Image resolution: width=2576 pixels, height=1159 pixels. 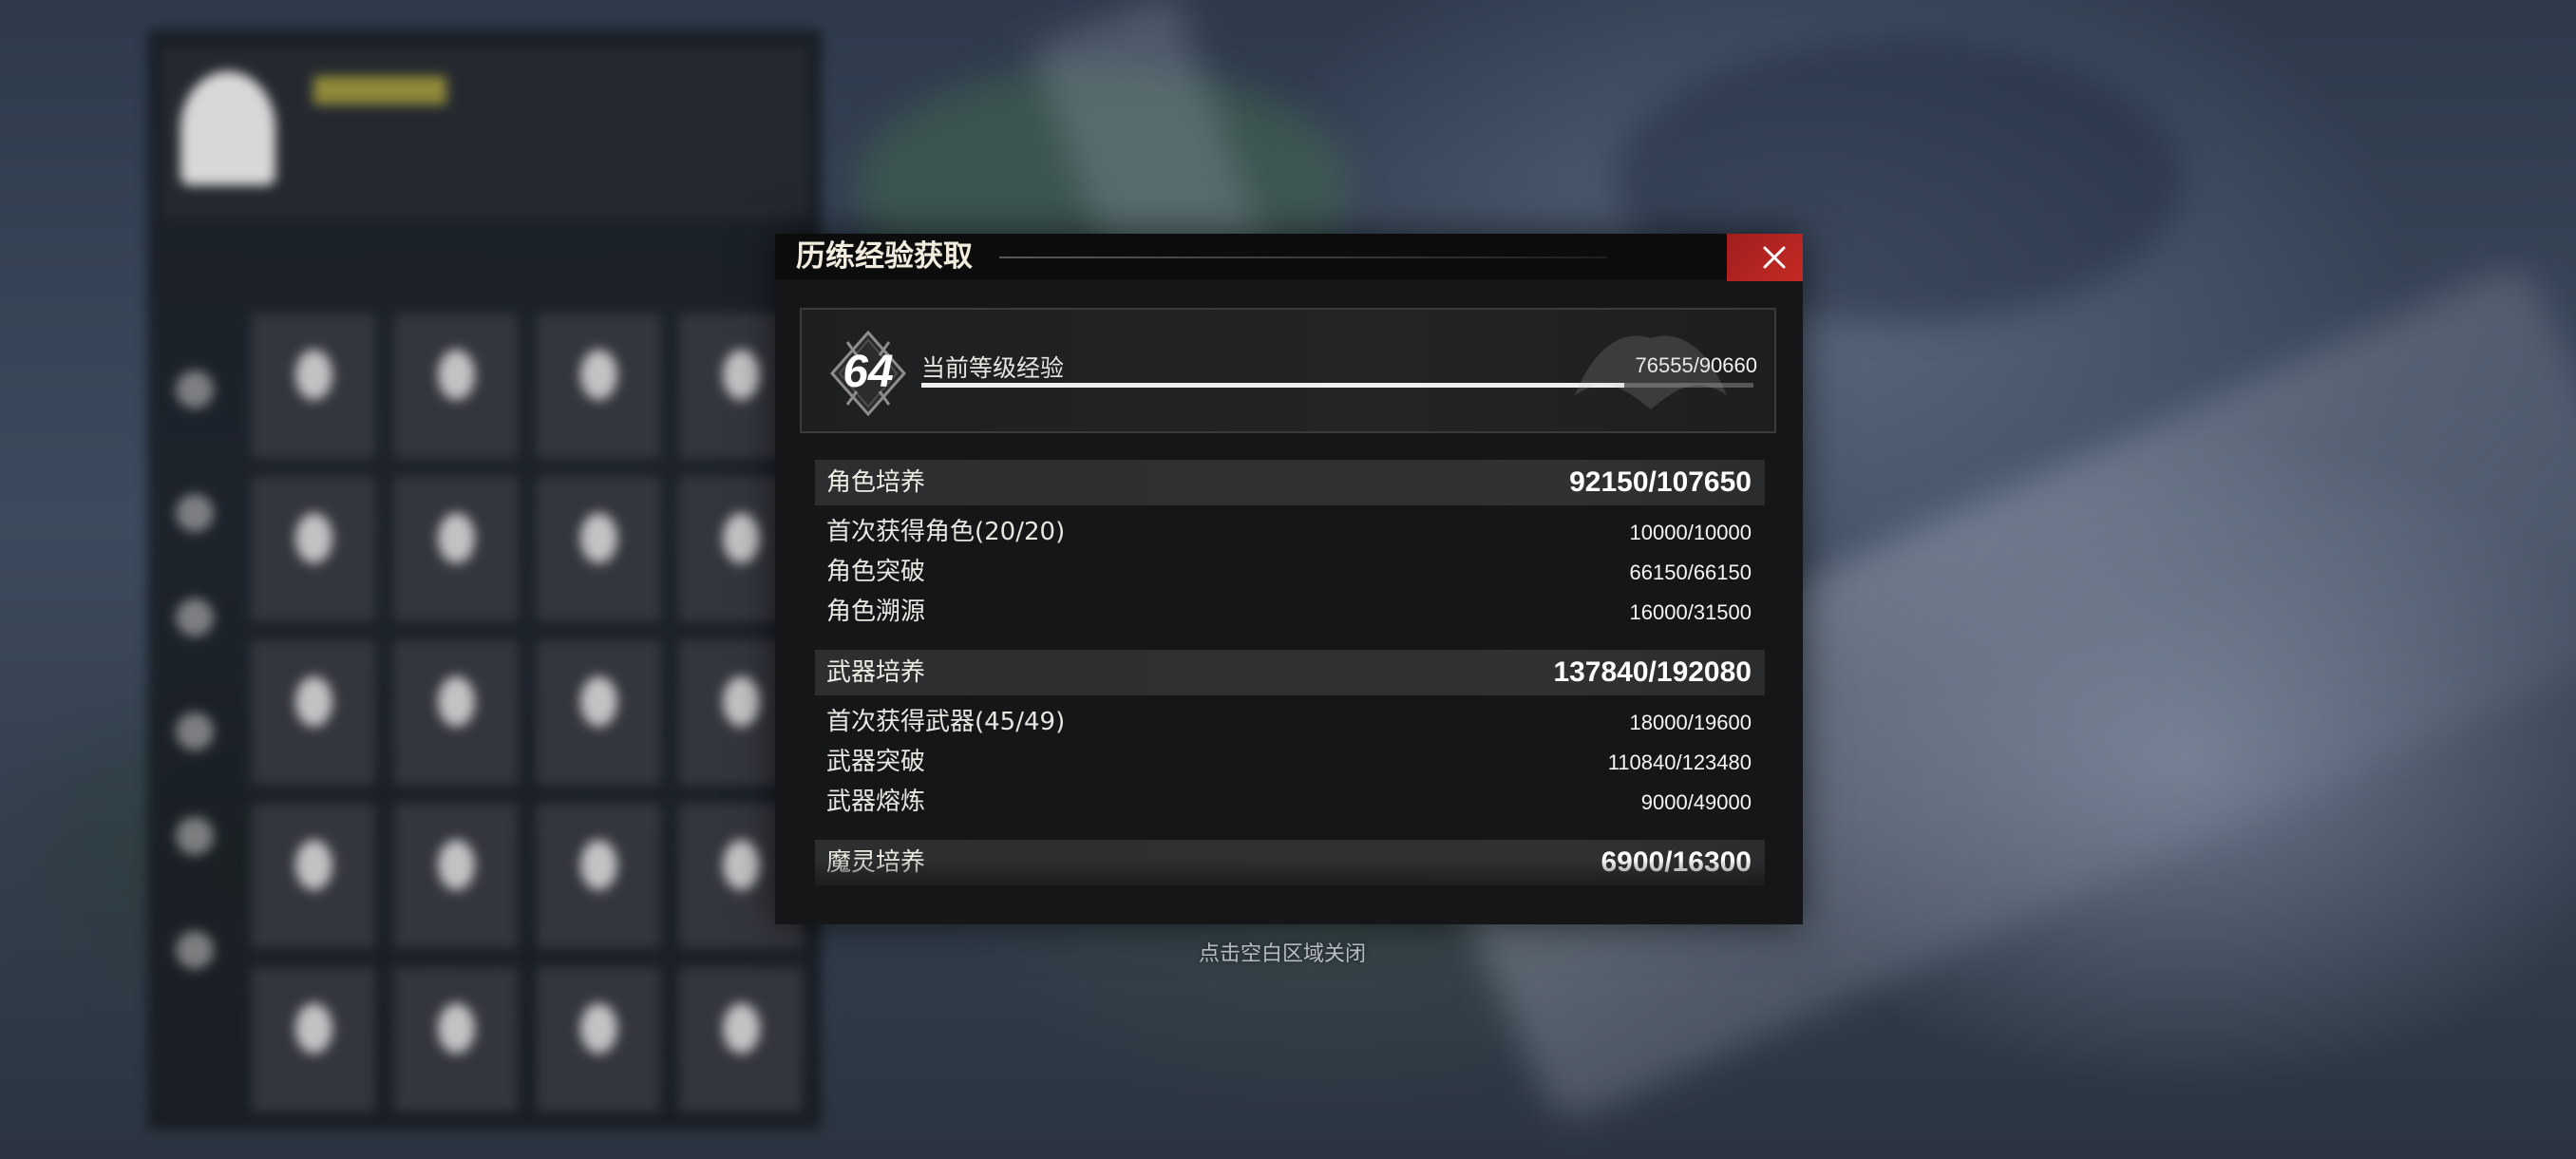 I want to click on section-value: 92150/107650, so click(x=1660, y=482).